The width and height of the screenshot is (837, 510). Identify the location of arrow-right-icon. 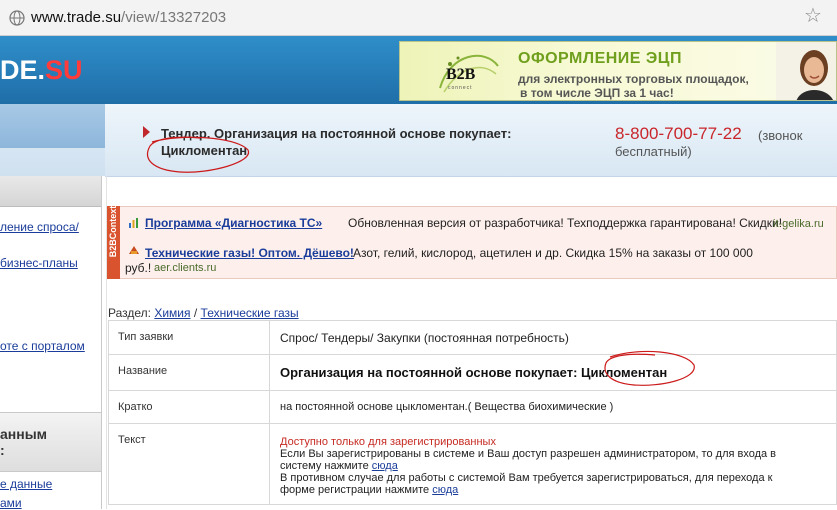
(146, 132).